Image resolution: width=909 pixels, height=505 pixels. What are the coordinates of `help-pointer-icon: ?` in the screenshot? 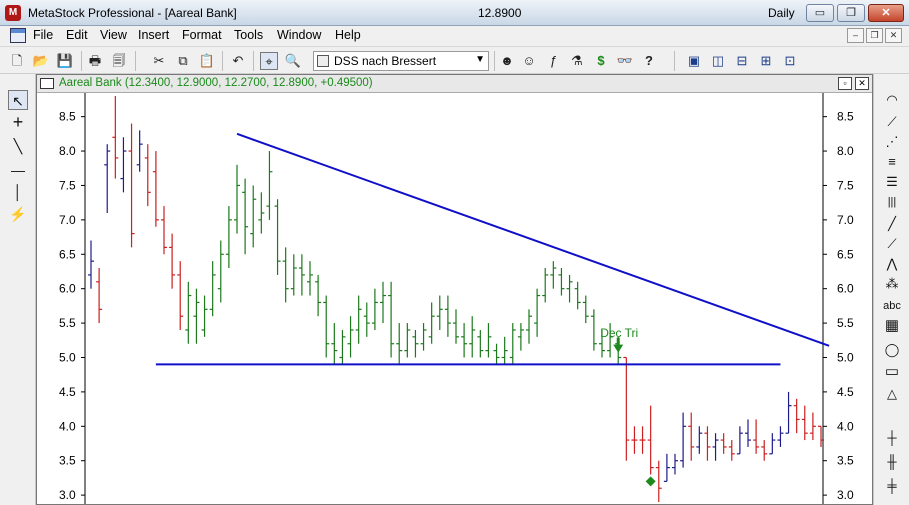 It's located at (649, 61).